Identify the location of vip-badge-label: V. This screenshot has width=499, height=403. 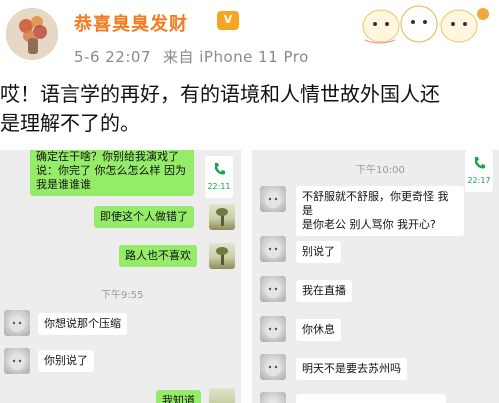
(228, 19).